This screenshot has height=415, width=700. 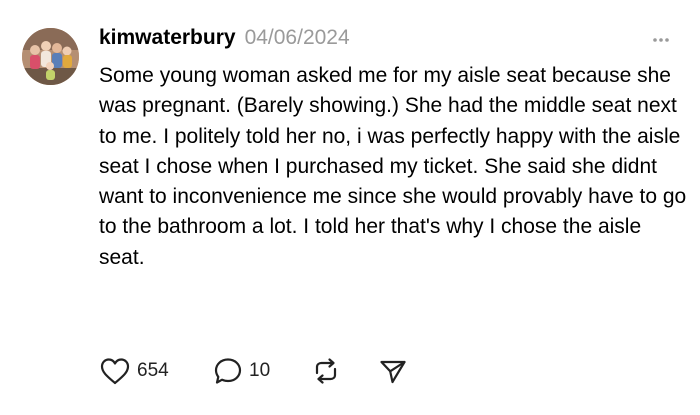 I want to click on share-button, so click(x=393, y=371).